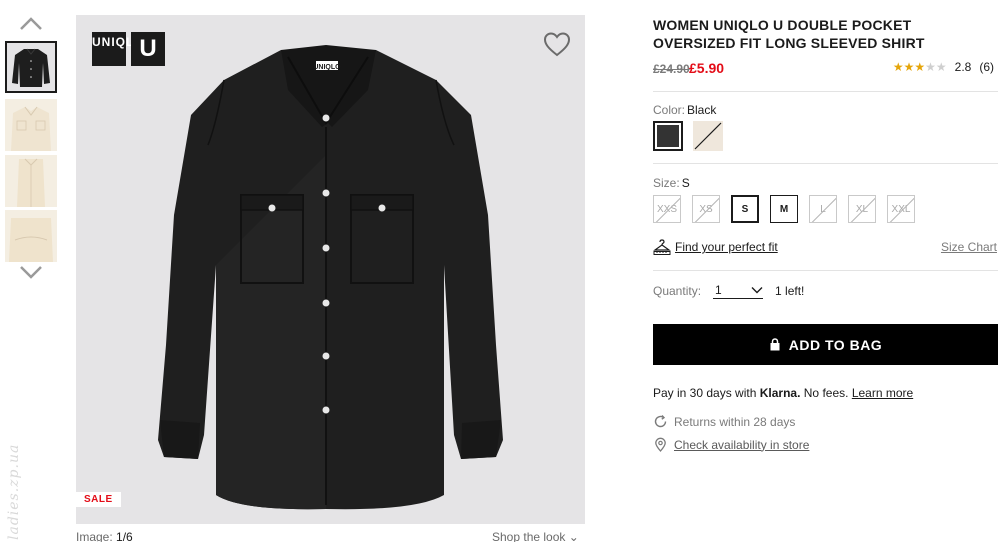 This screenshot has height=542, width=1000. I want to click on rating: ★ ★ ★ ★ ★ 2.8 (6), so click(943, 67).